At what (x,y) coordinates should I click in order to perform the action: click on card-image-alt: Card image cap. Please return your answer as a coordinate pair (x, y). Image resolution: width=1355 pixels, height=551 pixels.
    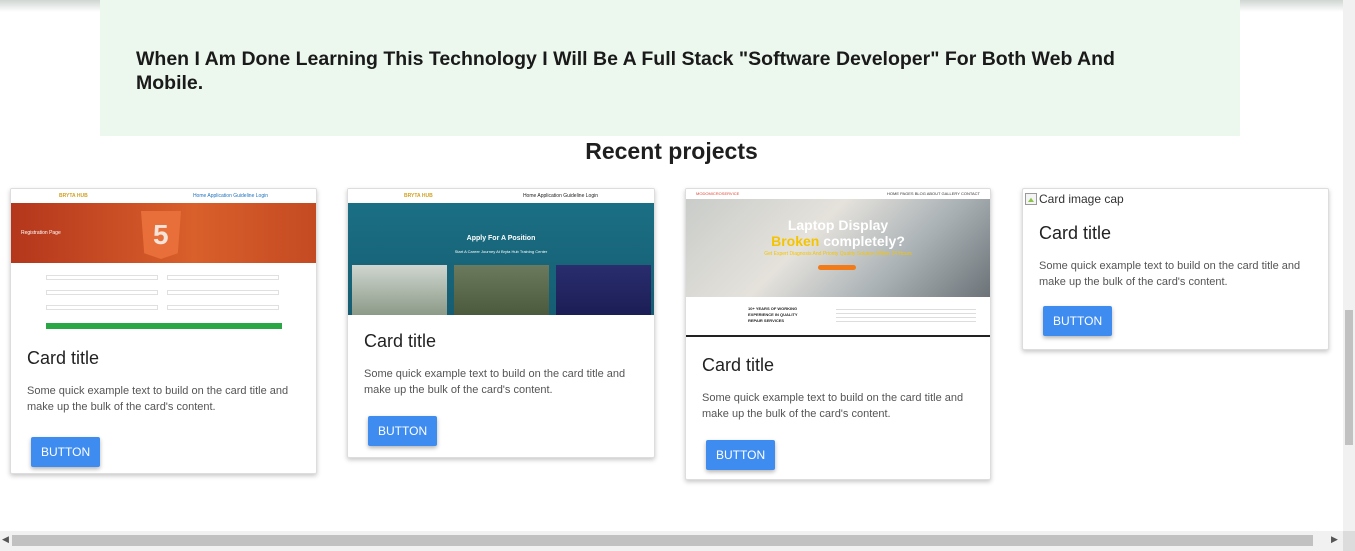
    Looking at the image, I should click on (1081, 199).